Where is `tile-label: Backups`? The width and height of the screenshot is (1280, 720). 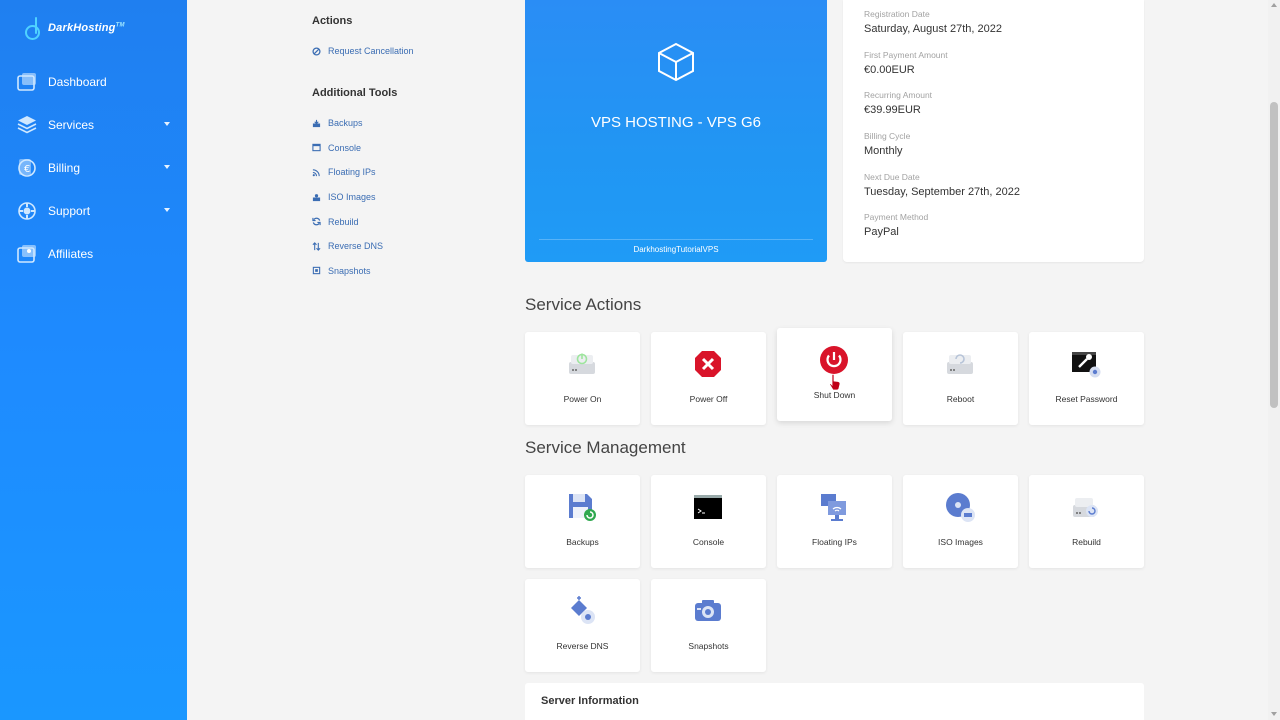 tile-label: Backups is located at coordinates (582, 542).